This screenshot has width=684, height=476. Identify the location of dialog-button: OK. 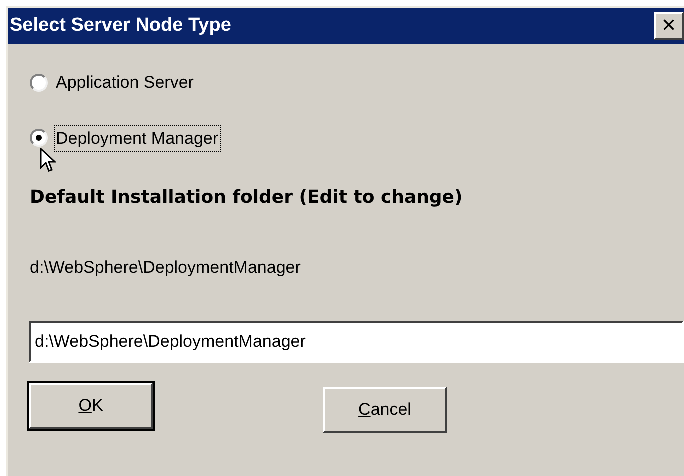
(91, 405).